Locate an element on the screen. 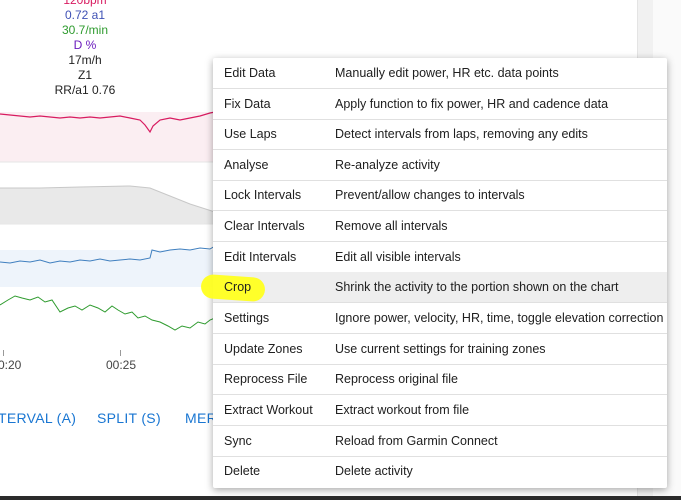 This screenshot has height=500, width=681. window-bottom-border is located at coordinates (340, 498).